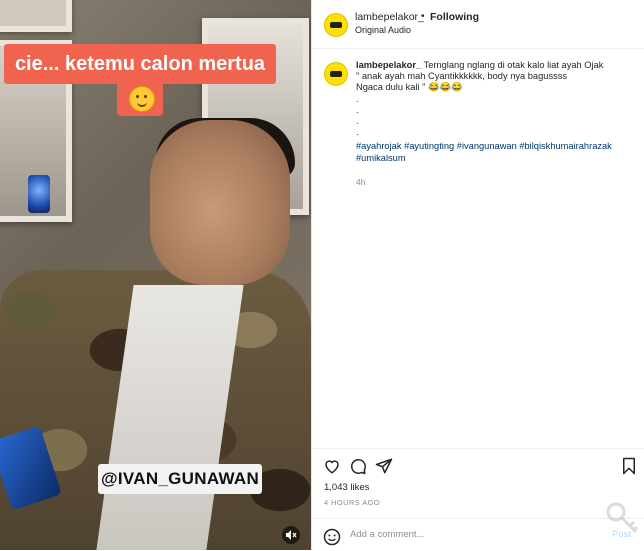  What do you see at coordinates (140, 64) in the screenshot?
I see `video-caption: cie... ketemu calon mertua` at bounding box center [140, 64].